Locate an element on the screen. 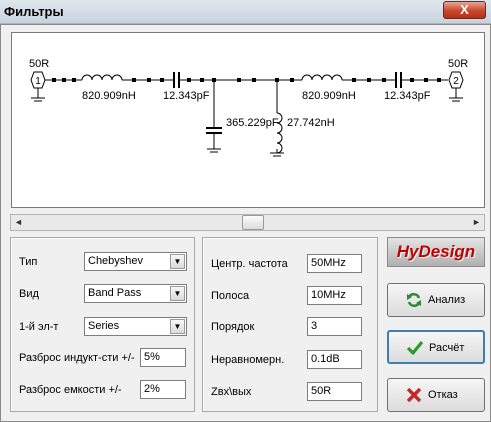 Image resolution: width=491 pixels, height=422 pixels. first-element-label: 1-й эл-т is located at coordinates (39, 327).